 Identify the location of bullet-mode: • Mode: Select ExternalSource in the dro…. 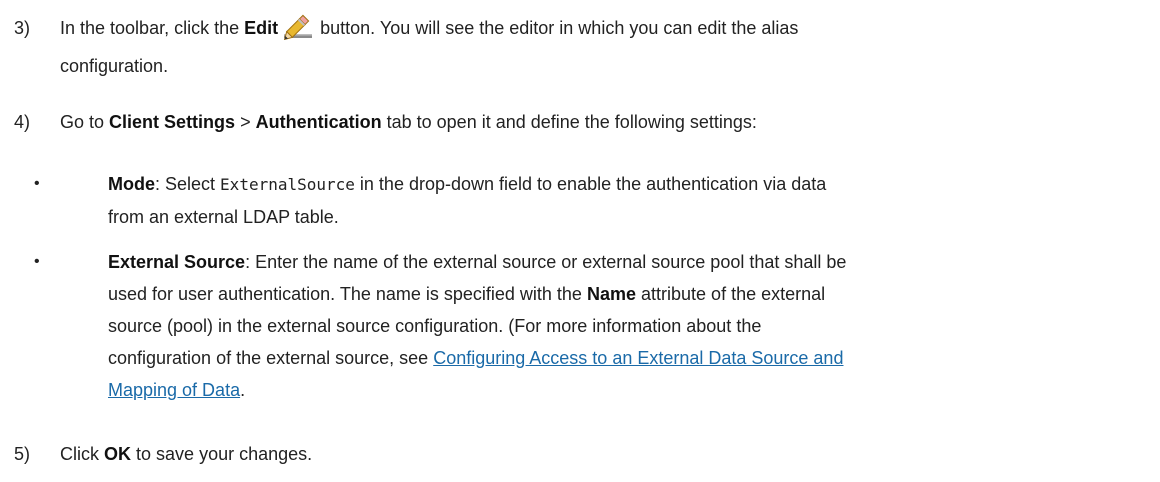
(589, 200).